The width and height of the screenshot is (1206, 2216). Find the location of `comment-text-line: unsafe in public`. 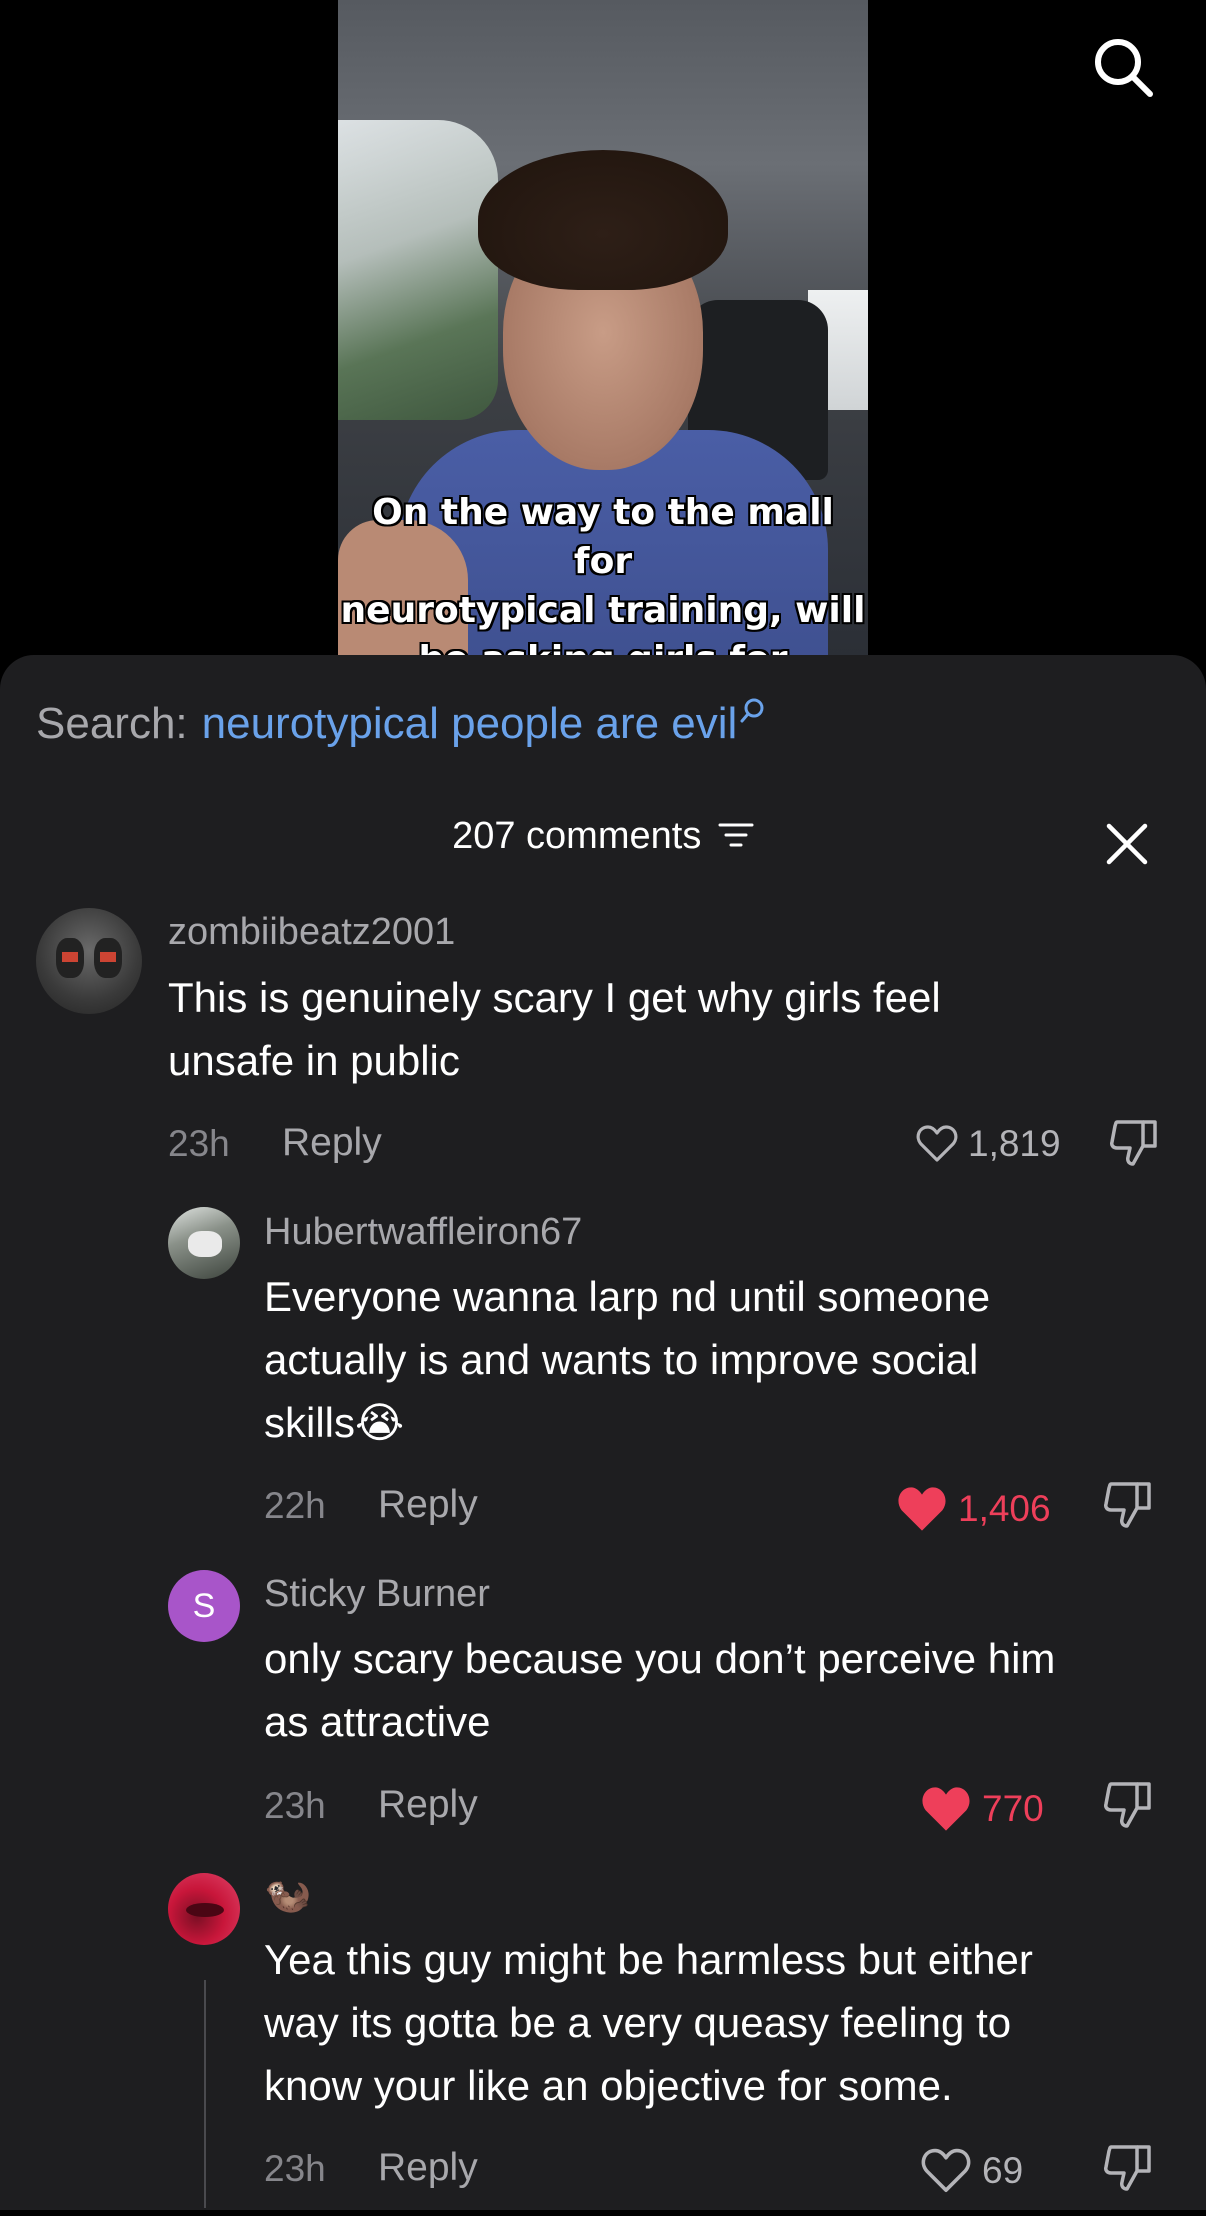

comment-text-line: unsafe in public is located at coordinates (314, 1060).